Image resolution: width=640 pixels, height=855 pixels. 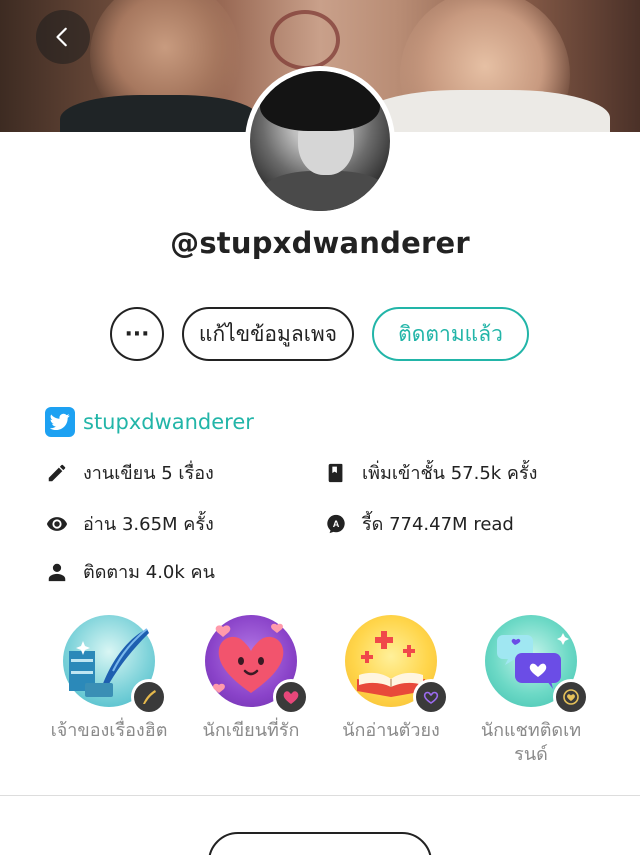 I want to click on read-badge-icon: A, so click(x=336, y=524).